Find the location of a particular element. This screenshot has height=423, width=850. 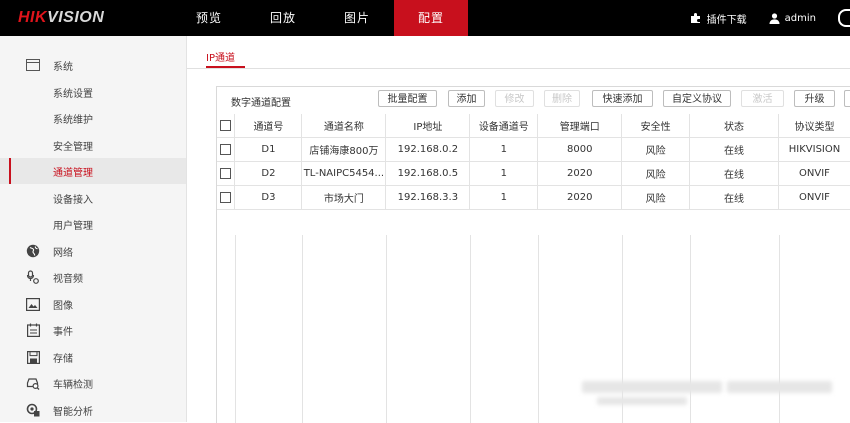

sidebar-item-label: 用户管理 is located at coordinates (73, 226).